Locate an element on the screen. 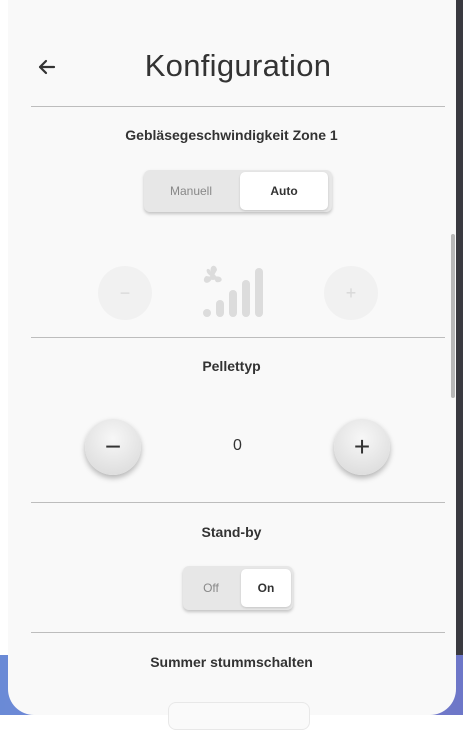  pellet-type-title: Pellettyp is located at coordinates (231, 366).